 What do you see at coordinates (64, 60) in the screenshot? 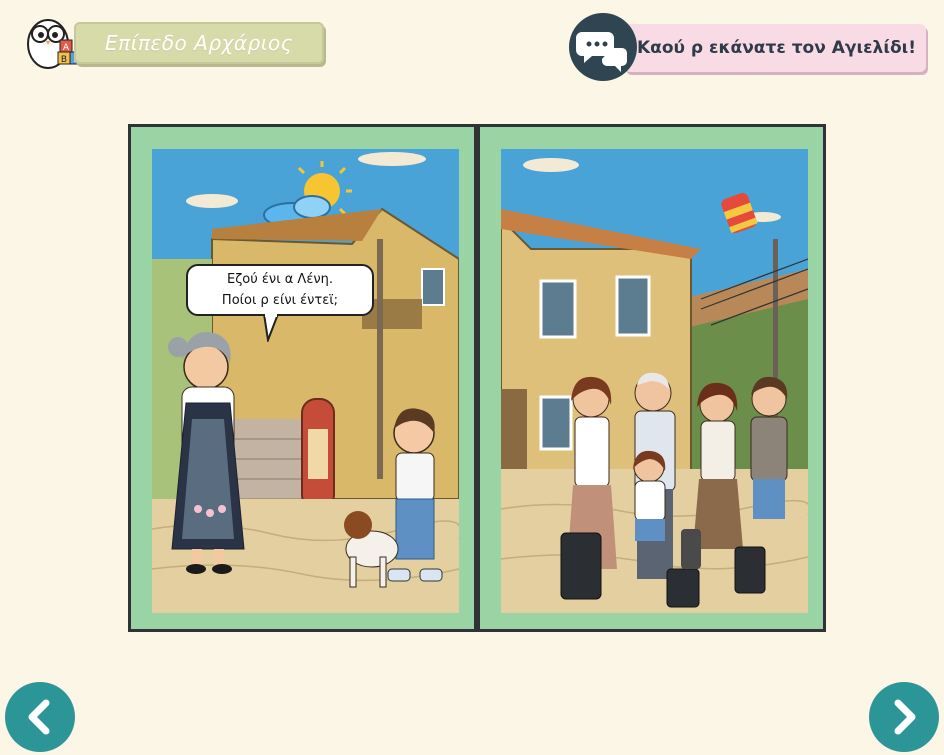
I see `block-letter-b: Β` at bounding box center [64, 60].